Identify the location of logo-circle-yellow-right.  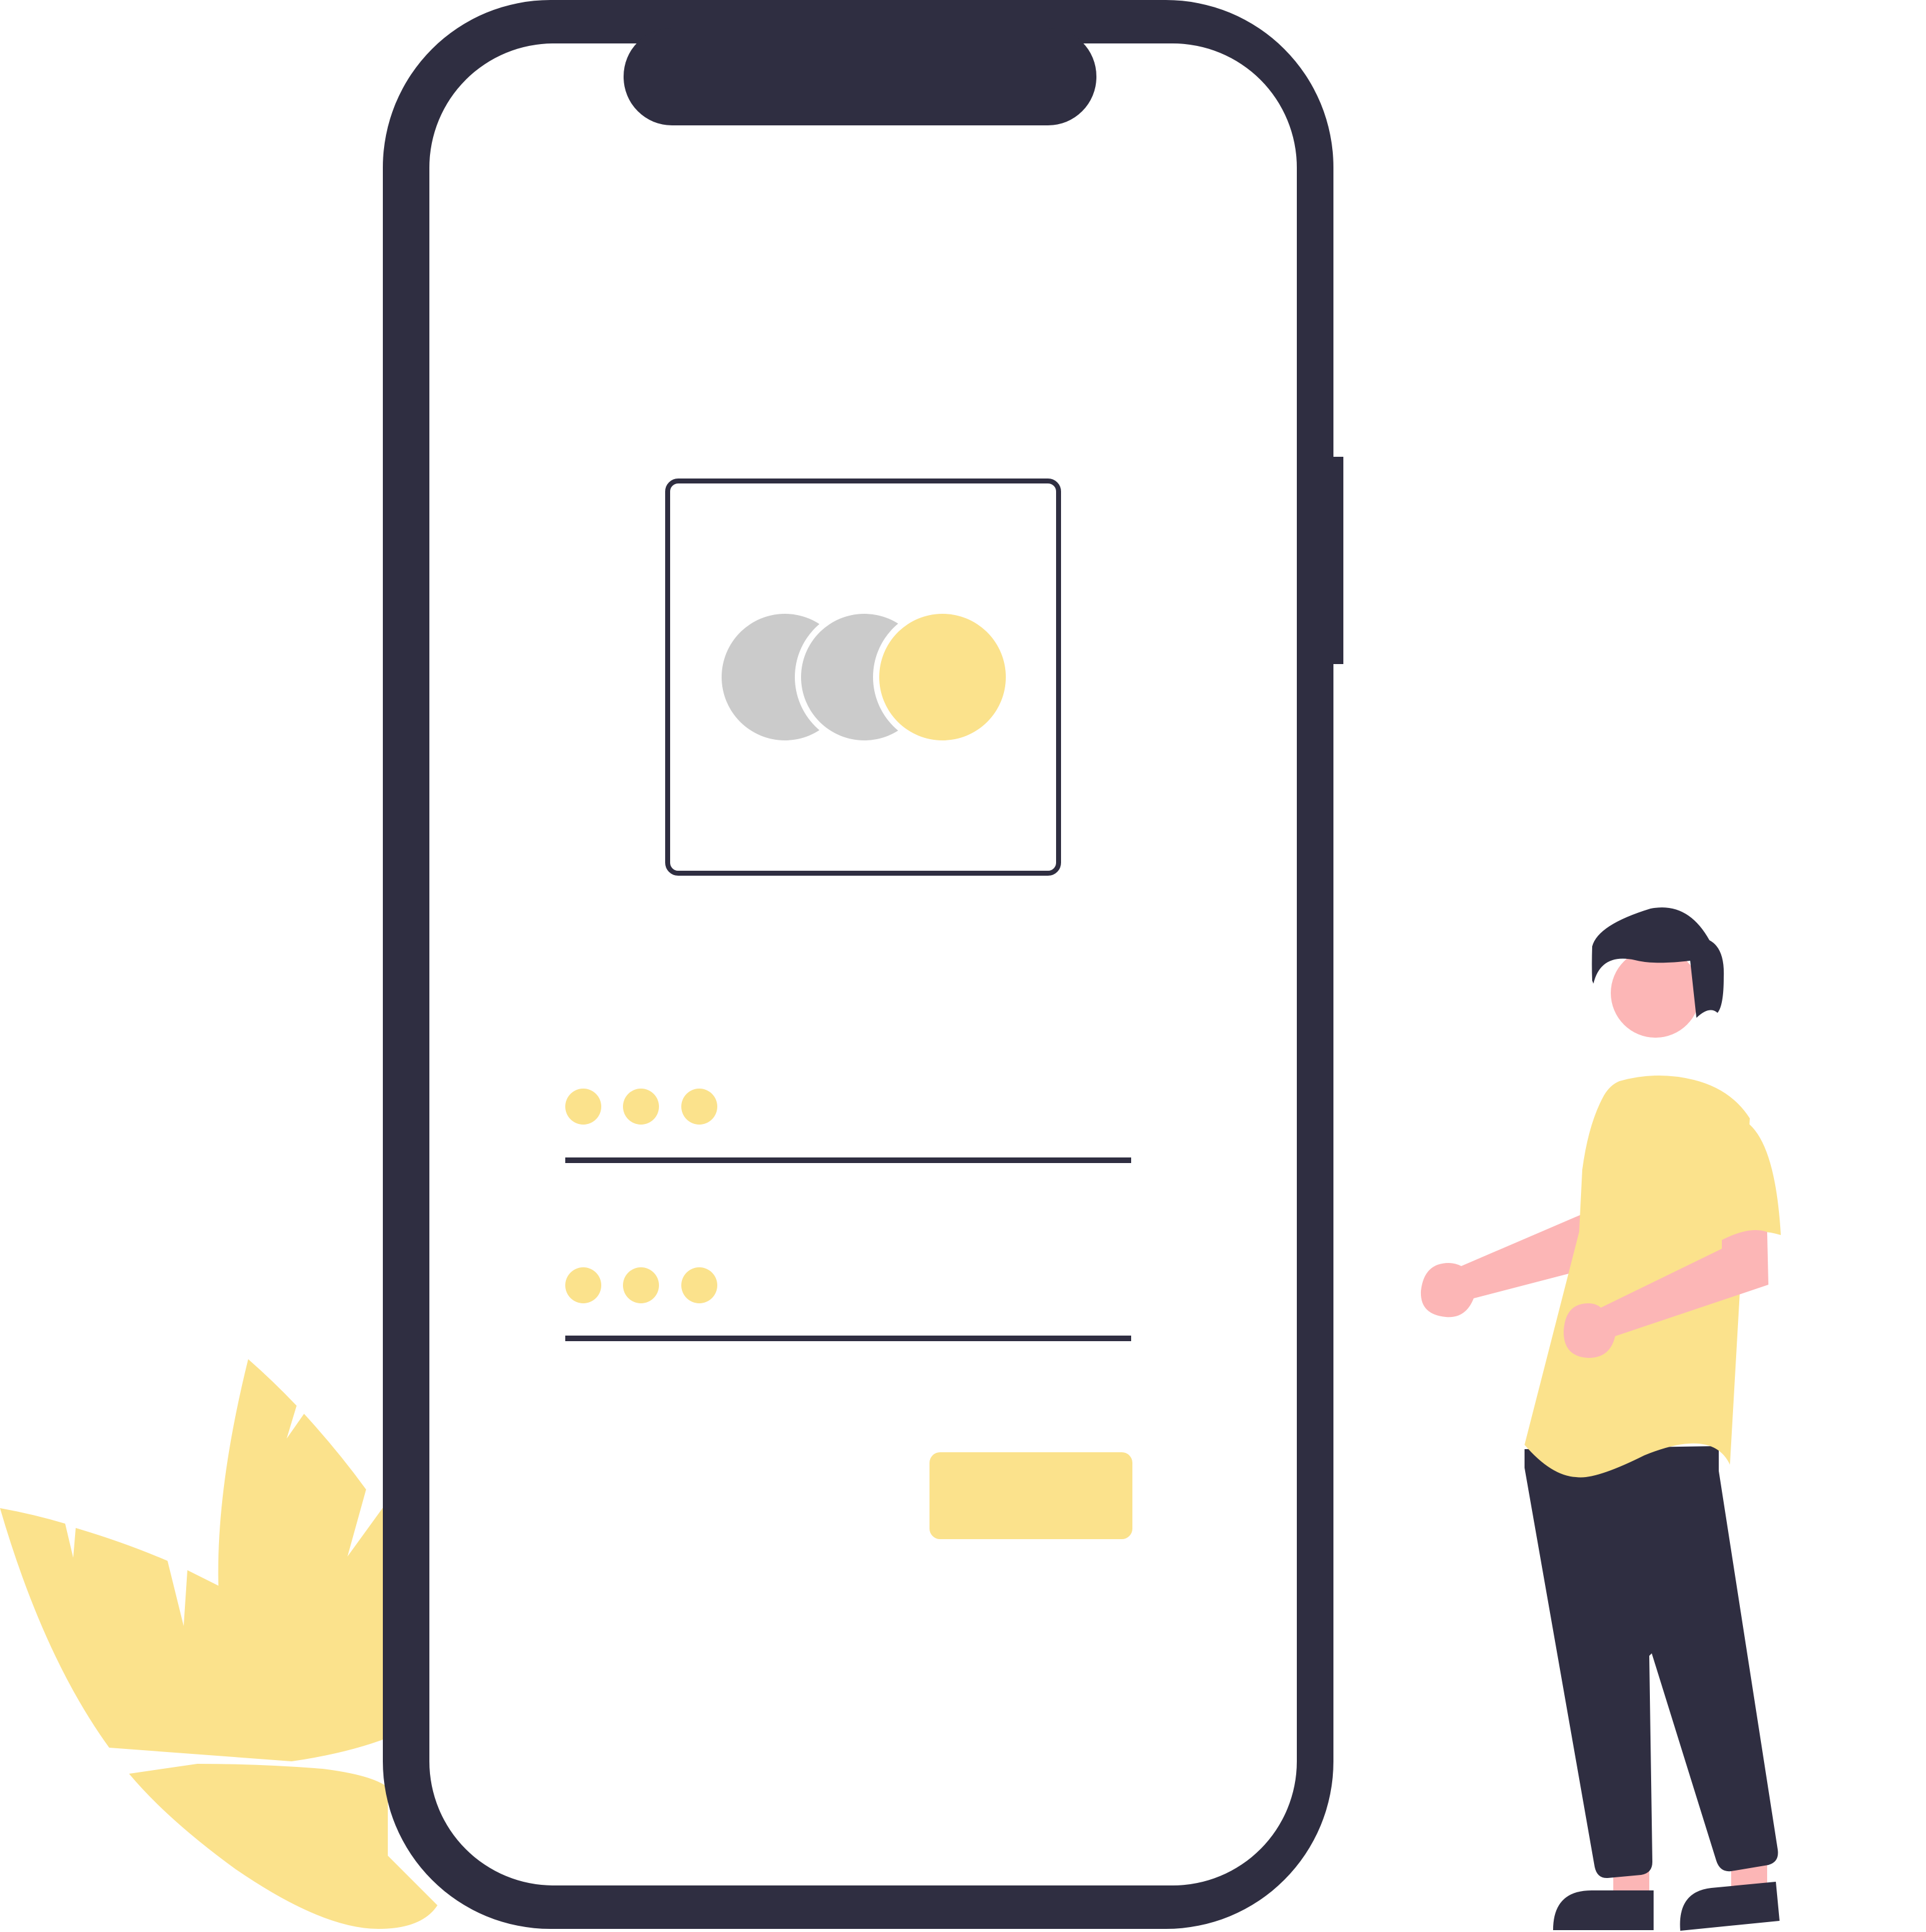
(943, 677).